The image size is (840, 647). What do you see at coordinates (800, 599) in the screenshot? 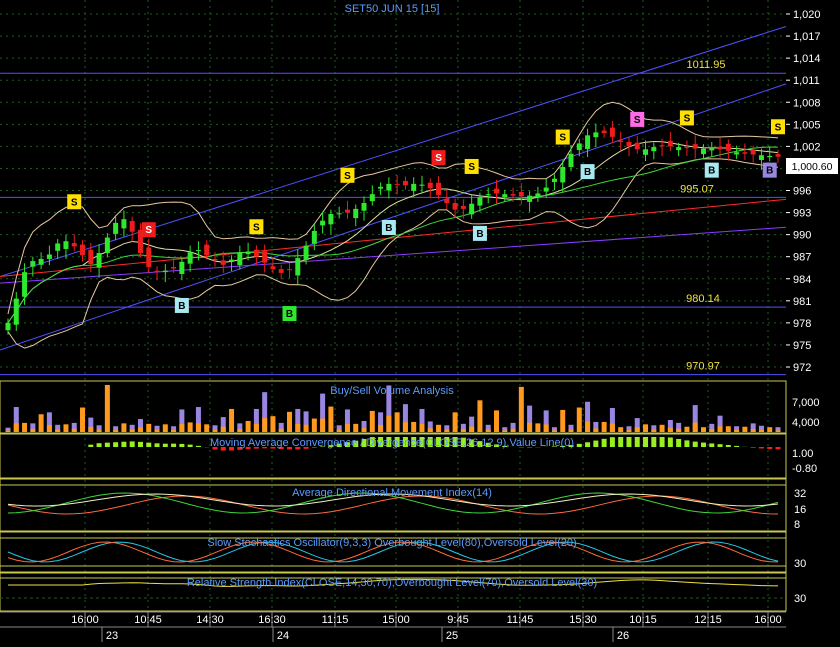
I see `rsi-tick-30: 30` at bounding box center [800, 599].